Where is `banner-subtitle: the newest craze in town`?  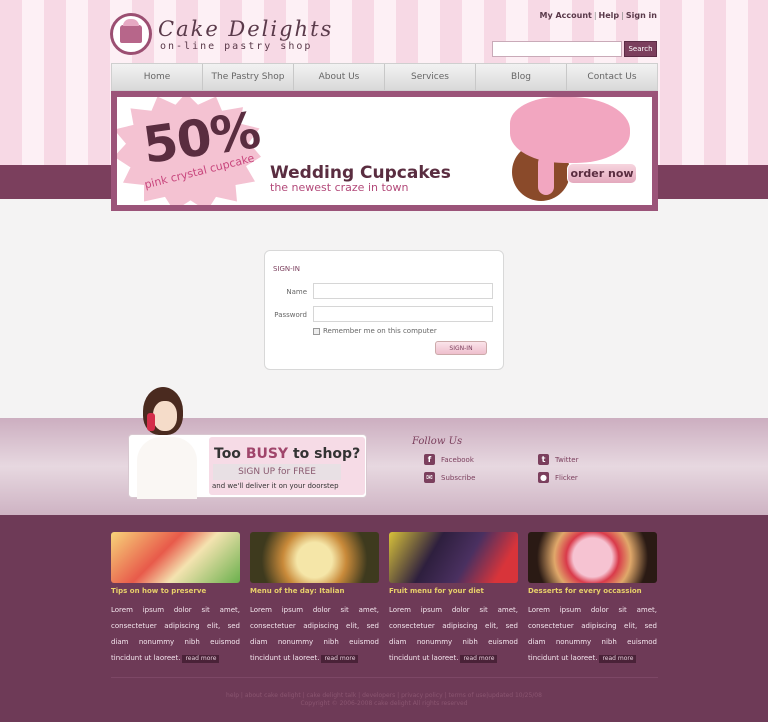
banner-subtitle: the newest craze in town is located at coordinates (339, 187).